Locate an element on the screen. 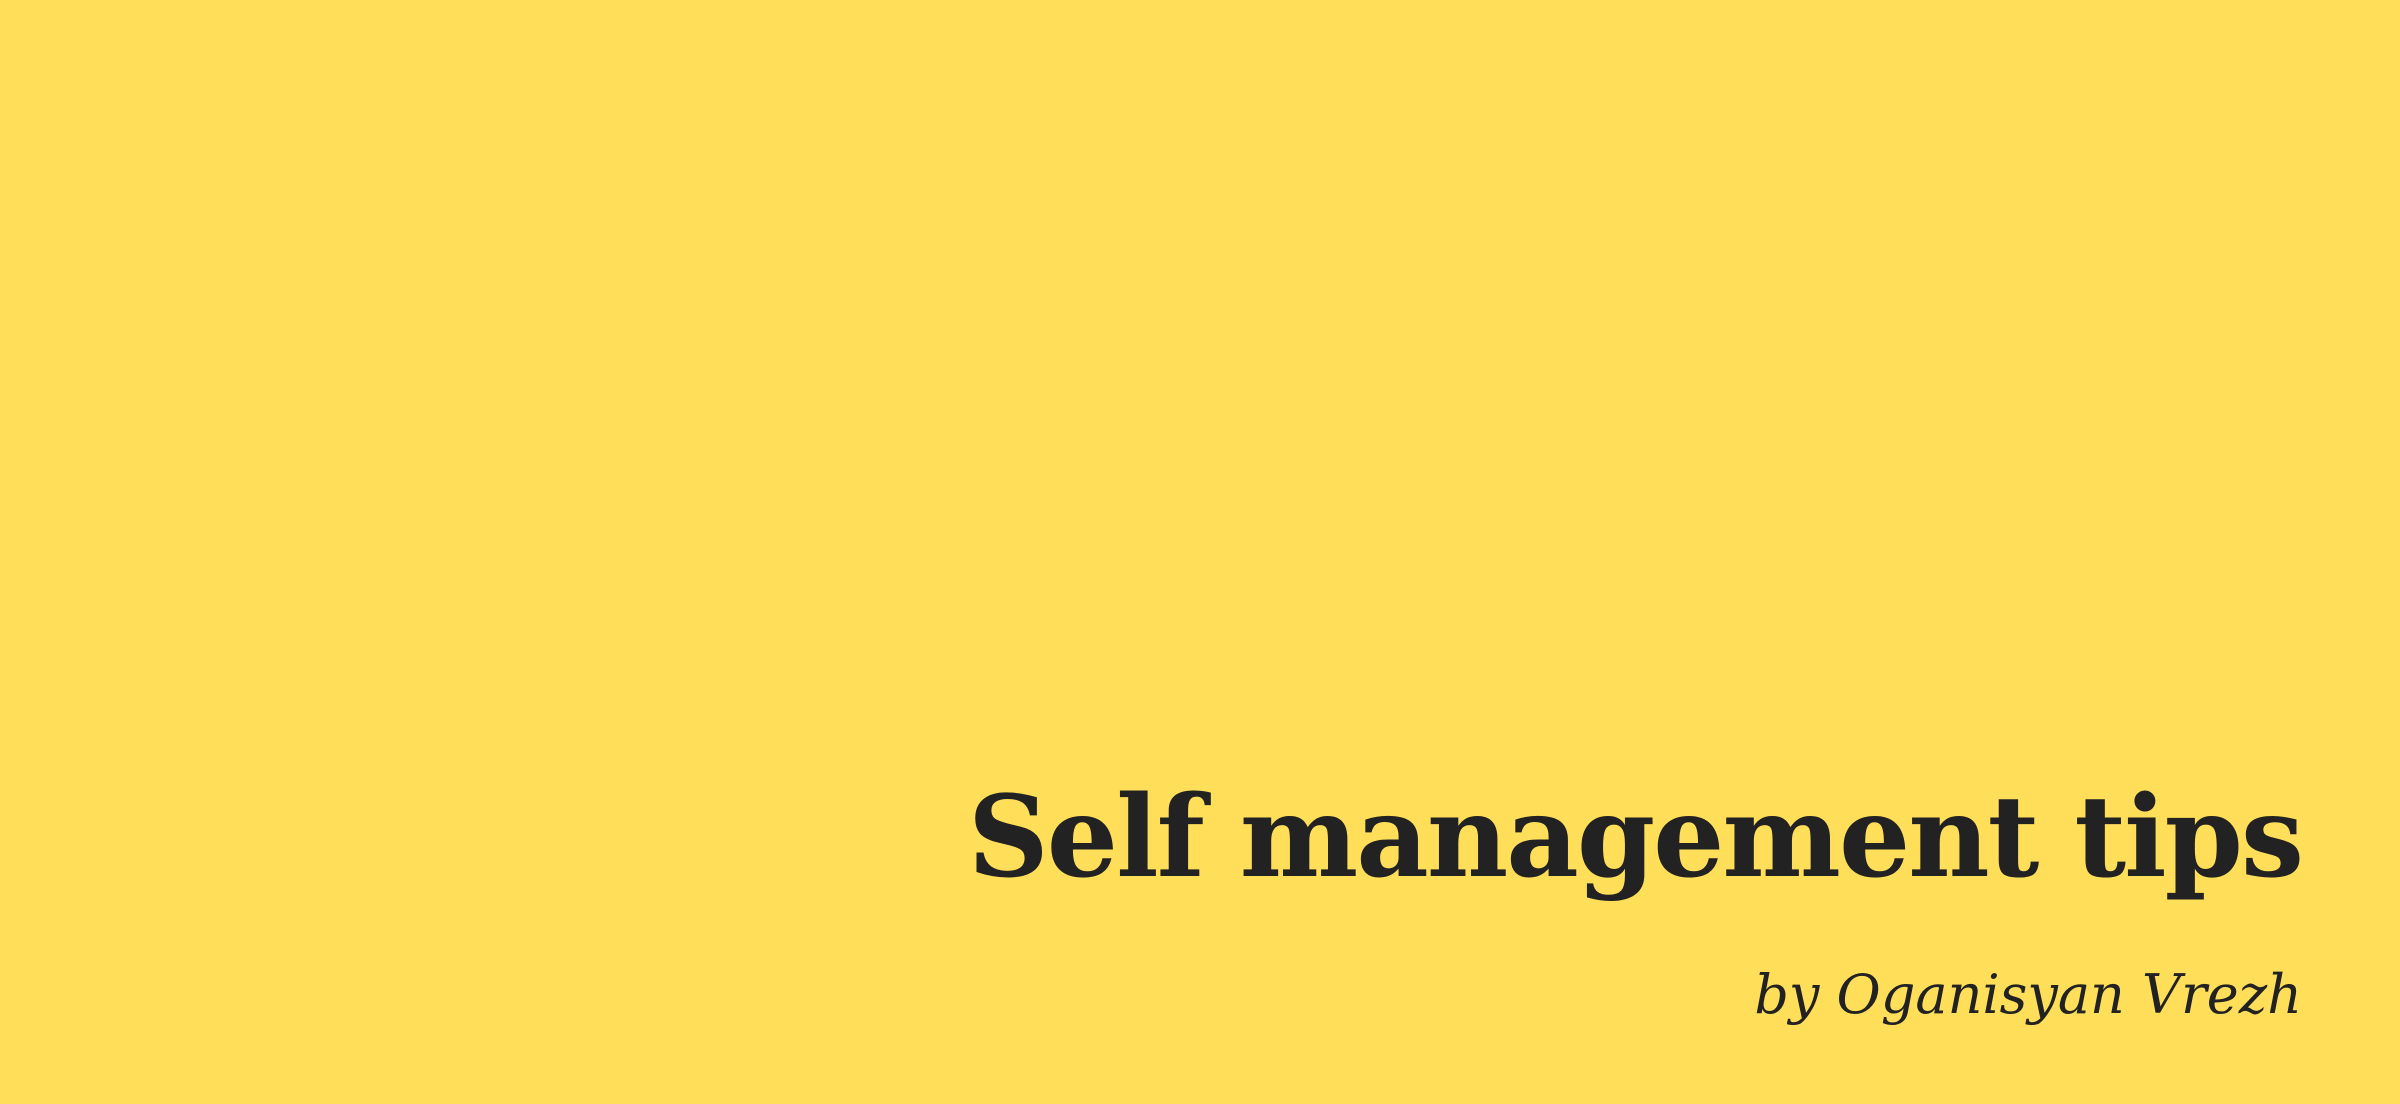 This screenshot has width=2400, height=1104. author-byline: by Oganisyan Vrezh is located at coordinates (2028, 994).